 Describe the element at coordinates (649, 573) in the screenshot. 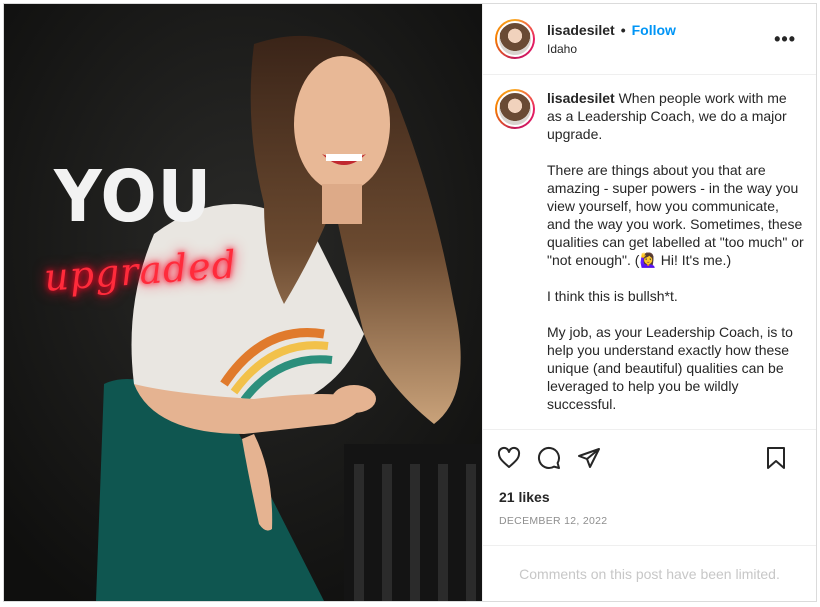

I see `comments-limited-notice: Comments on this post have been limited.` at that location.